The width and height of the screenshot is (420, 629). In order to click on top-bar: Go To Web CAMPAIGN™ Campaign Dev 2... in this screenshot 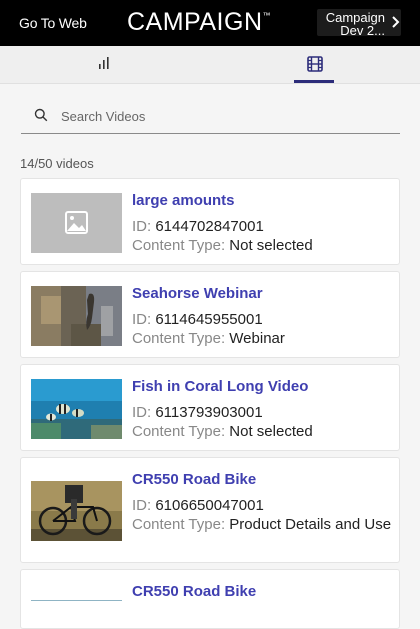, I will do `click(210, 23)`.